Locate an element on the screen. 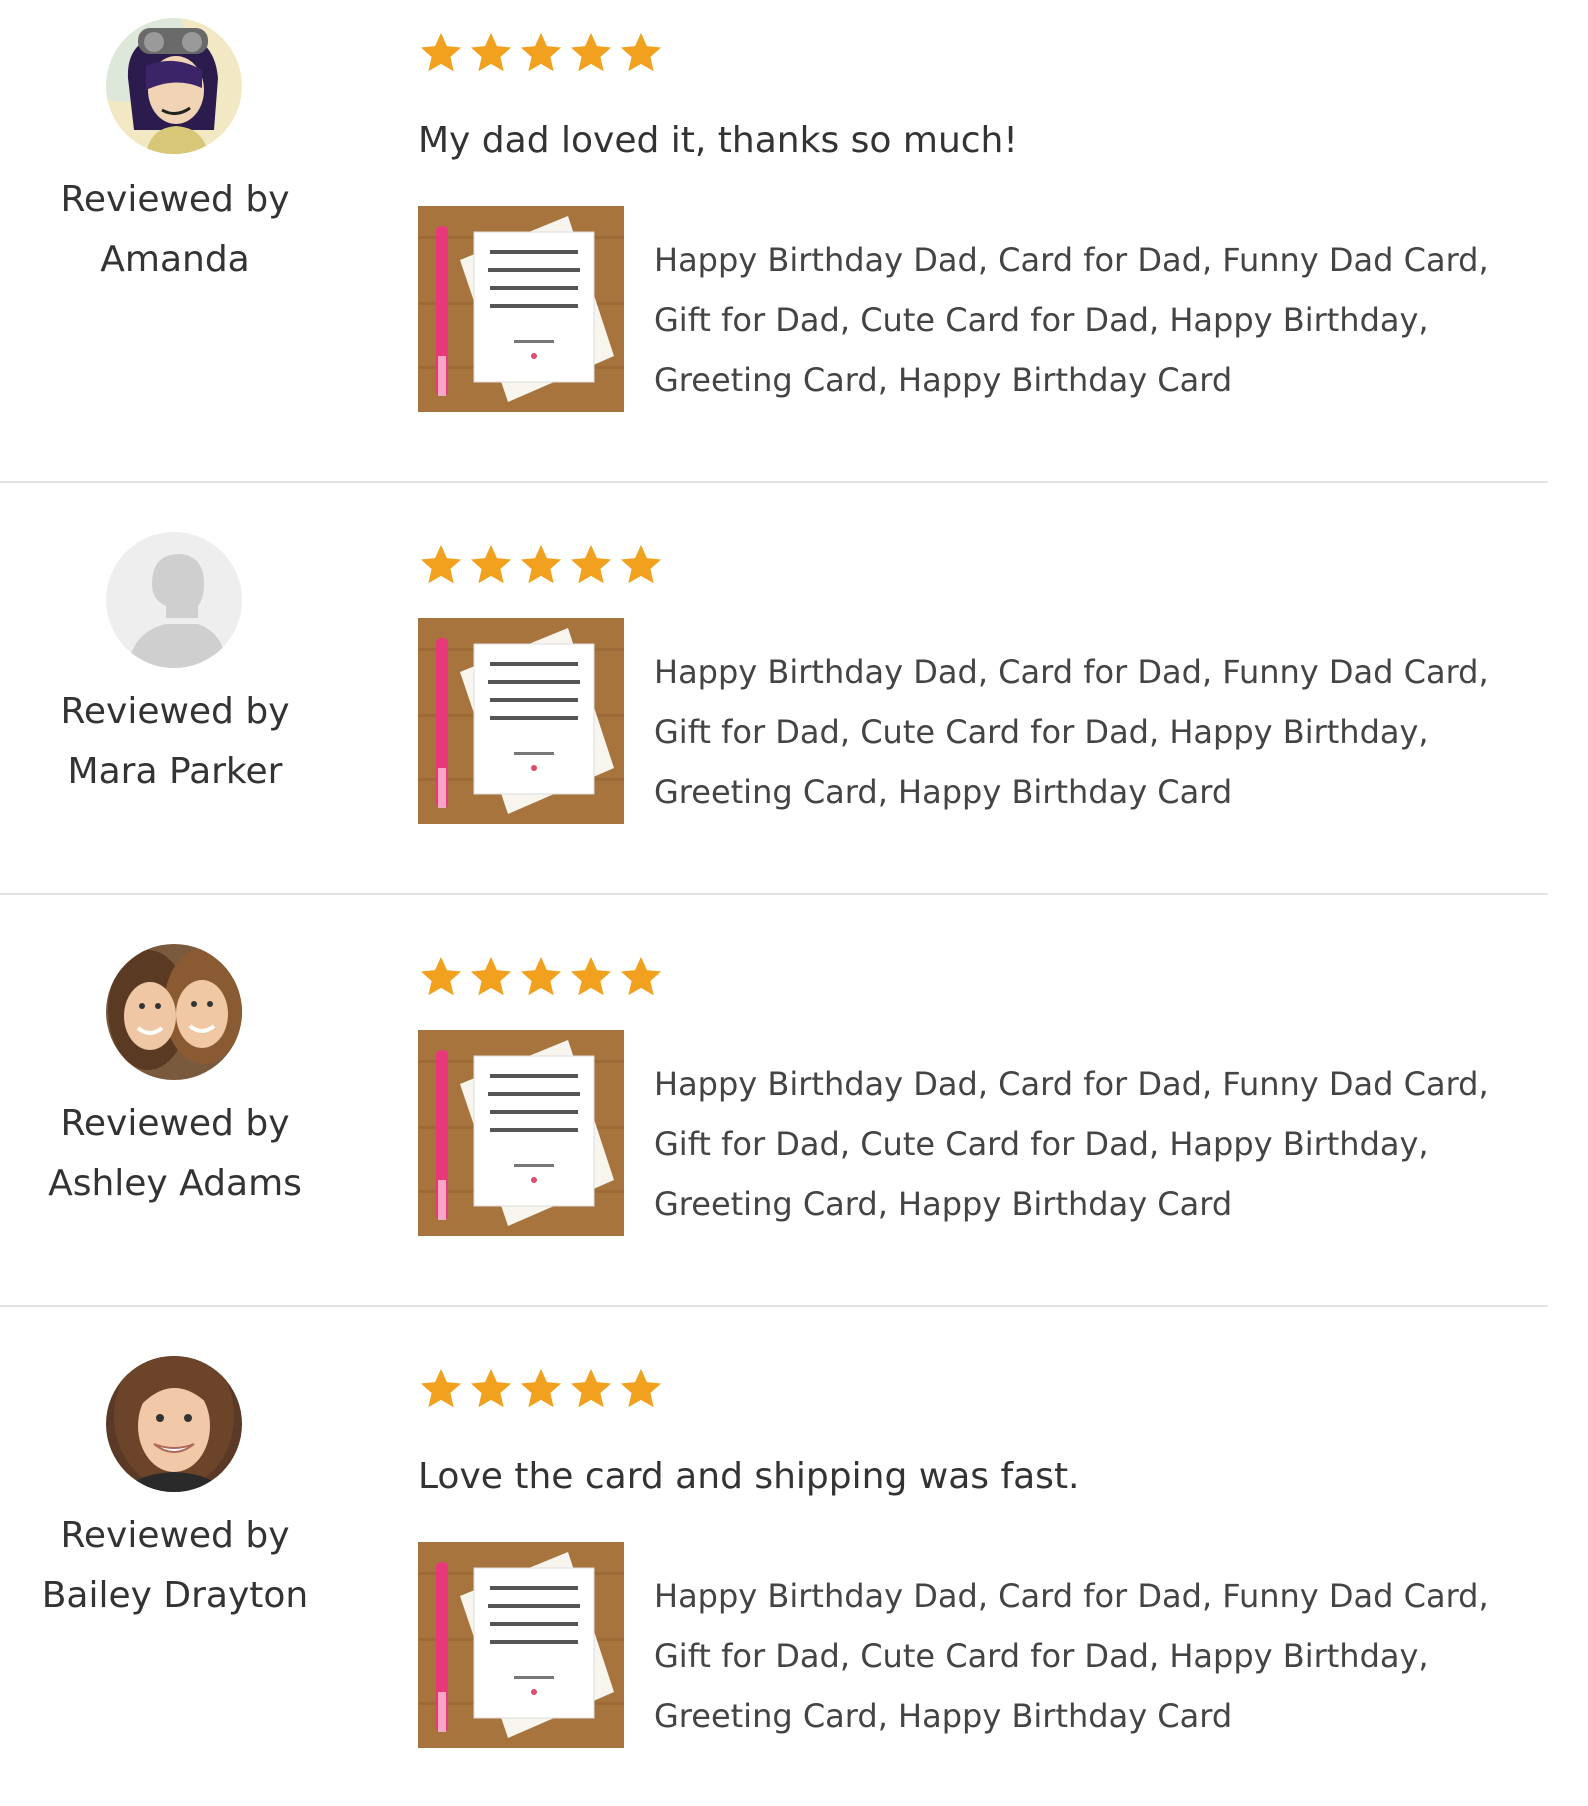 The image size is (1588, 1806). reviewer-name: Mara Parker is located at coordinates (175, 772).